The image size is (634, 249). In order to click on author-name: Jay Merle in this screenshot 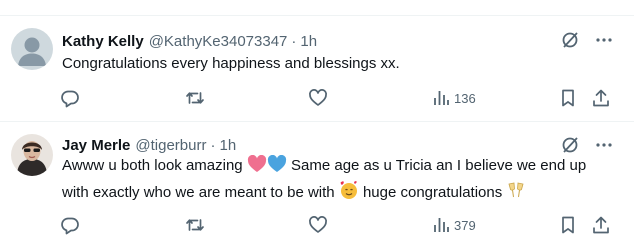, I will do `click(96, 145)`.